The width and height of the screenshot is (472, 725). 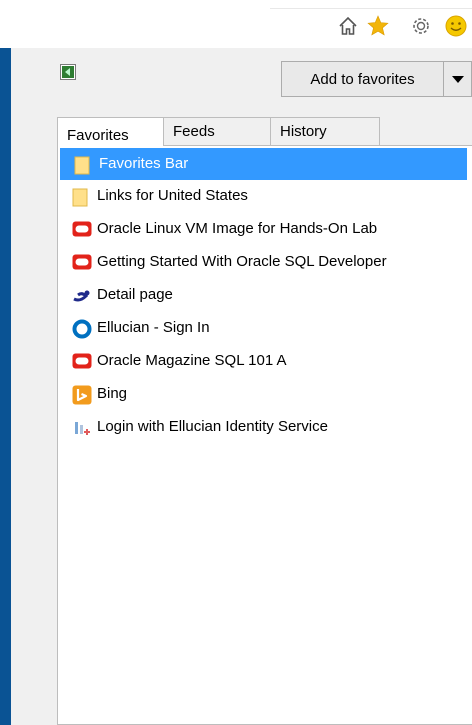 What do you see at coordinates (194, 131) in the screenshot?
I see `tab-feeds-label: Feeds` at bounding box center [194, 131].